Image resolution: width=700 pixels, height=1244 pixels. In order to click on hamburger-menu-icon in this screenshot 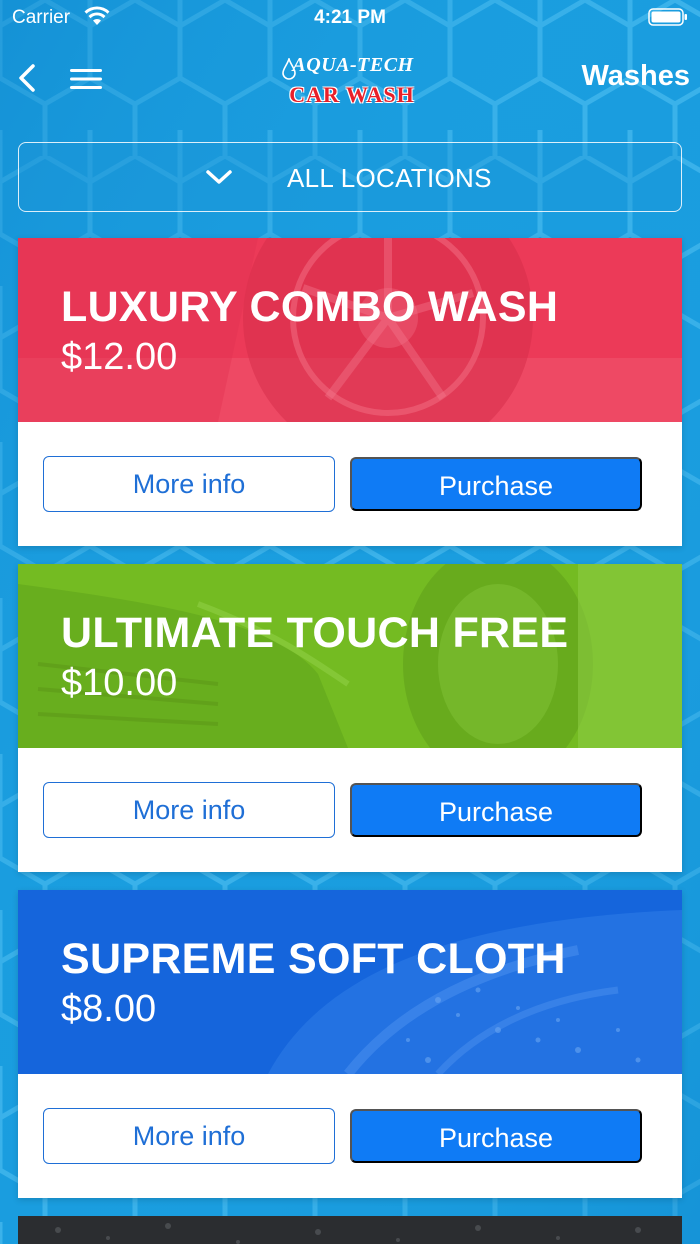, I will do `click(86, 79)`.